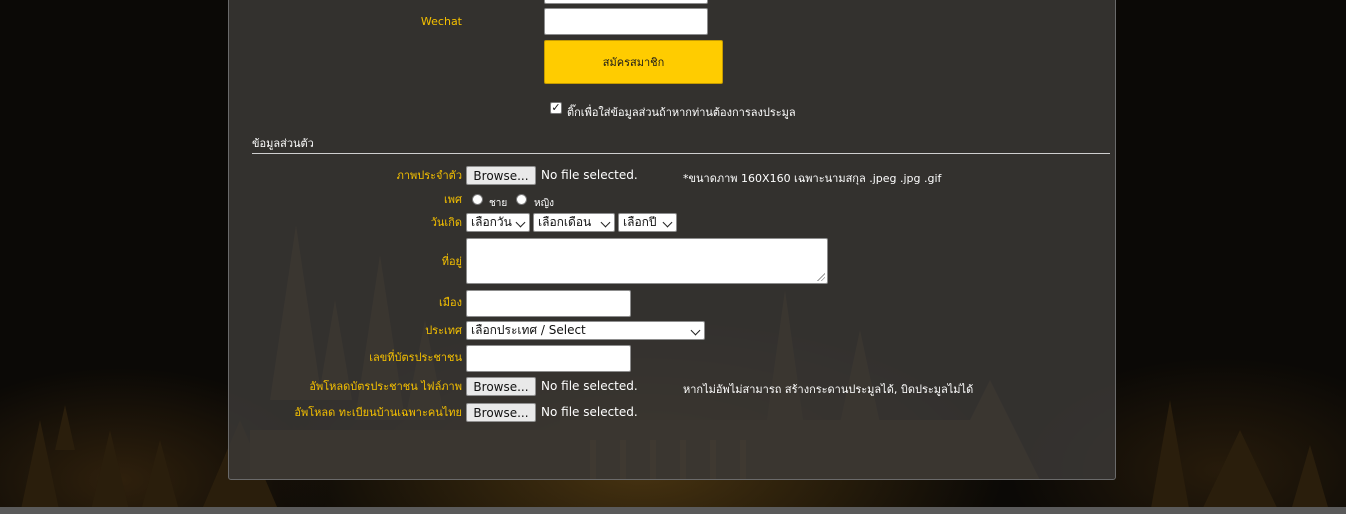 The width and height of the screenshot is (1346, 514). What do you see at coordinates (626, 2) in the screenshot?
I see `previous-field-input` at bounding box center [626, 2].